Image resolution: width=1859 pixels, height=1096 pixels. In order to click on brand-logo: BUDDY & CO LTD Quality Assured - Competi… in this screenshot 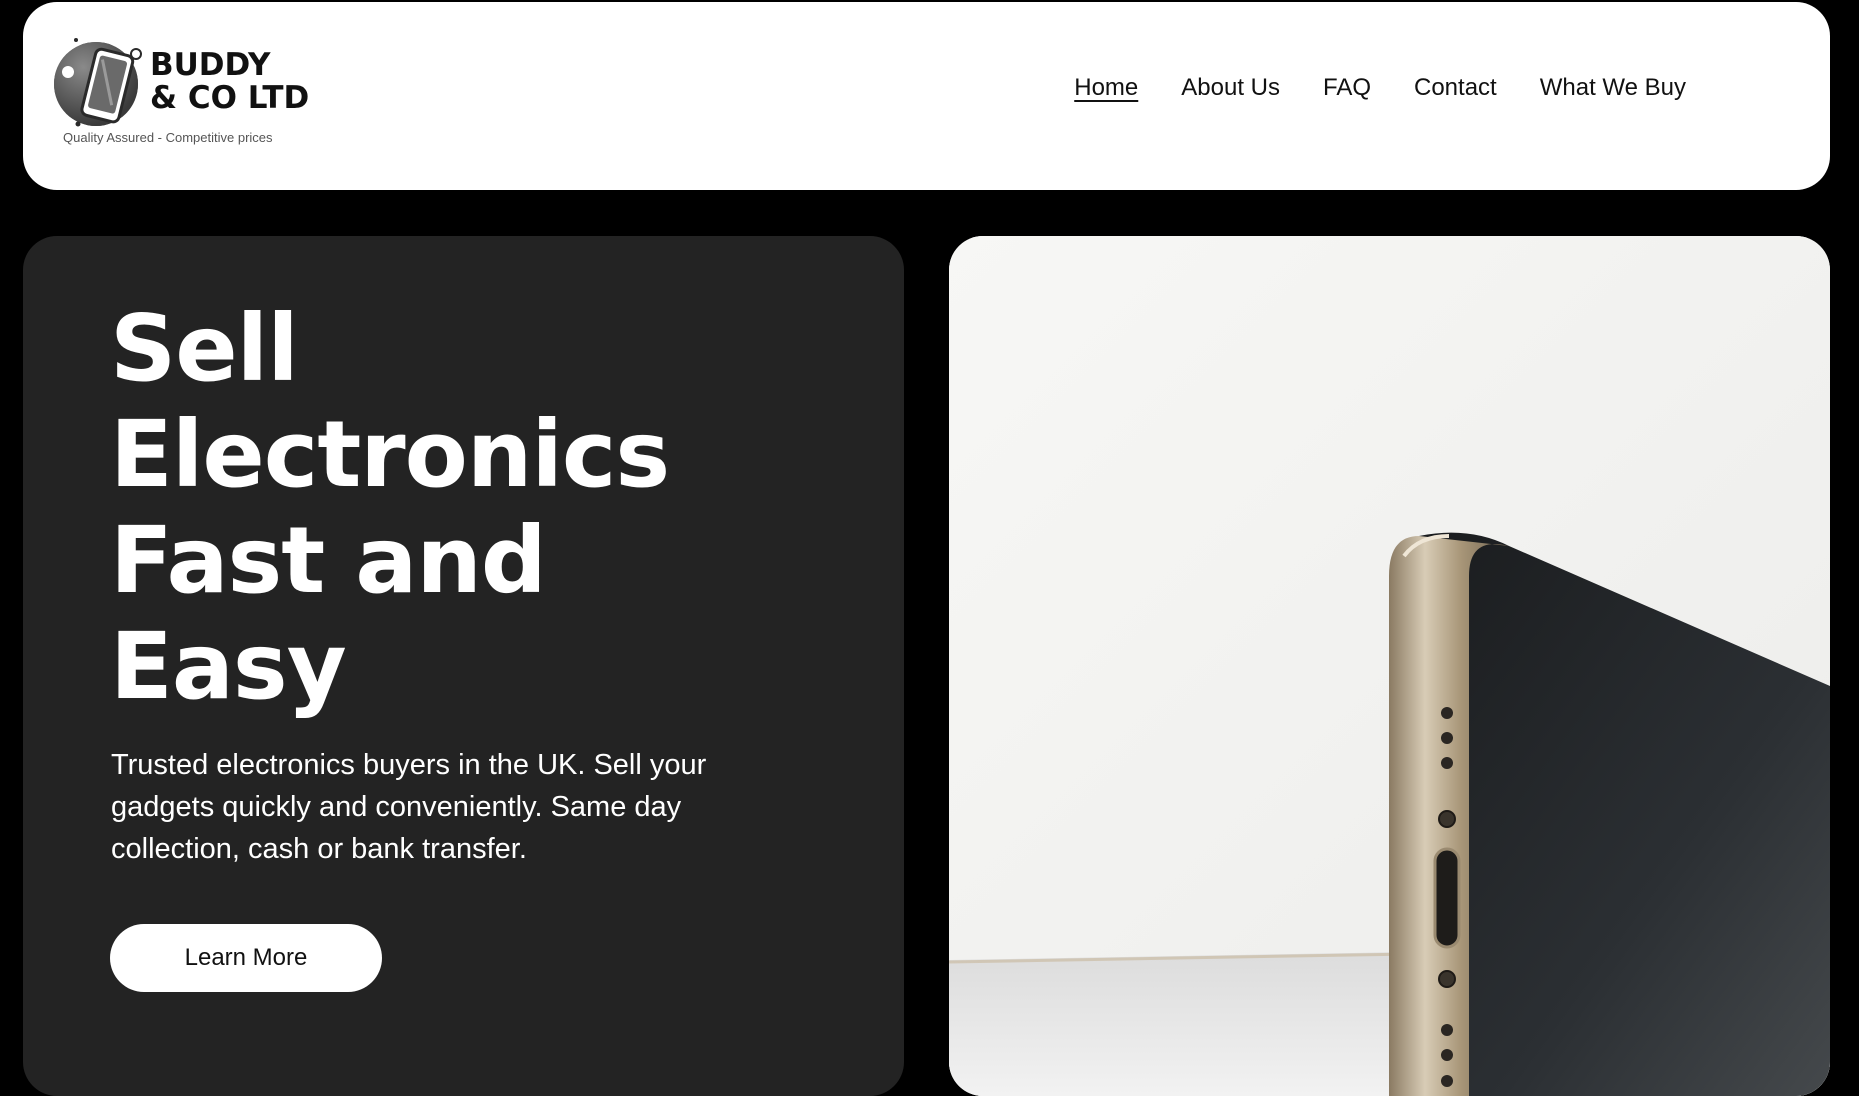, I will do `click(204, 92)`.